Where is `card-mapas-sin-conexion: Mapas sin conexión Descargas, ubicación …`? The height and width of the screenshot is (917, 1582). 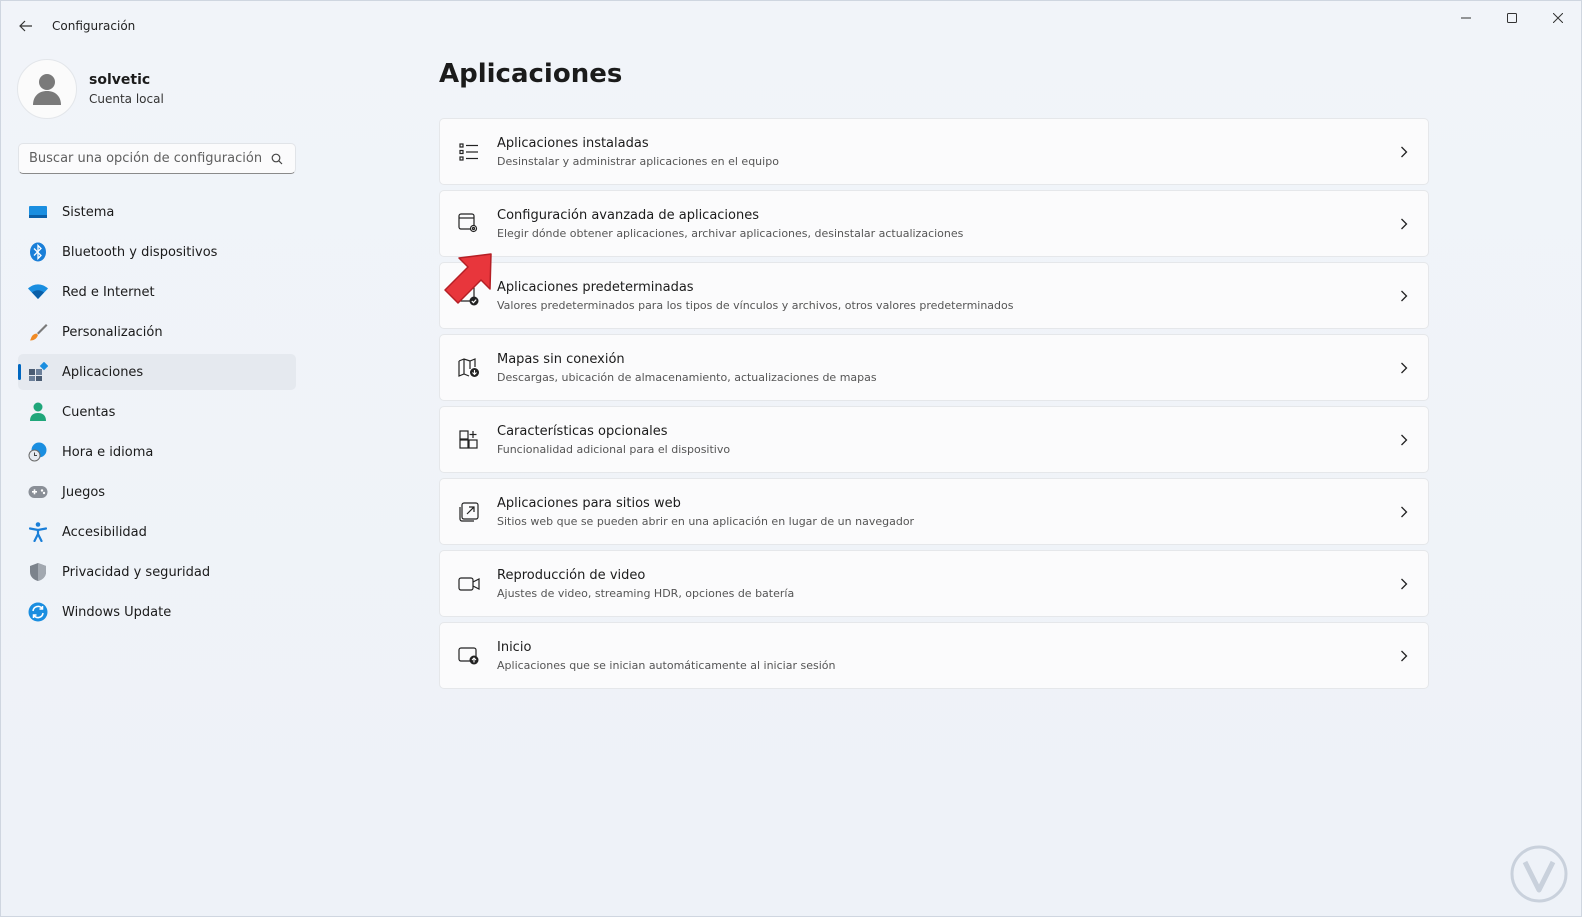
card-mapas-sin-conexion: Mapas sin conexión Descargas, ubicación … is located at coordinates (934, 367).